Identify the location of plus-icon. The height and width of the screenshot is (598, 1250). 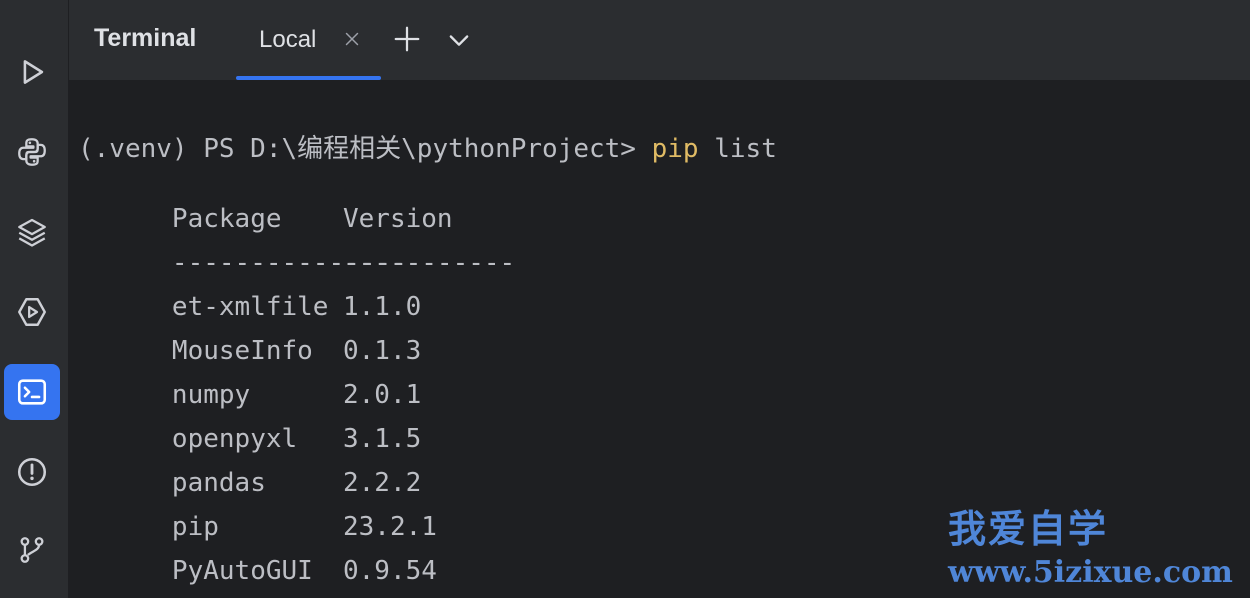
(407, 39).